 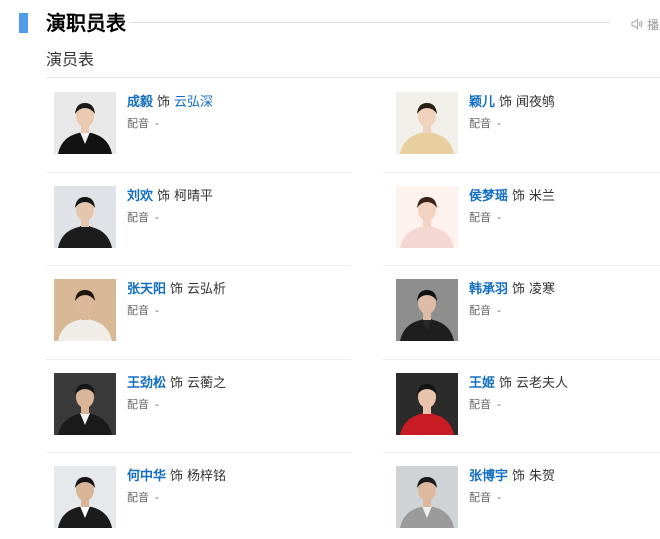 I want to click on actor-name-link: 张博宇, so click(x=488, y=476).